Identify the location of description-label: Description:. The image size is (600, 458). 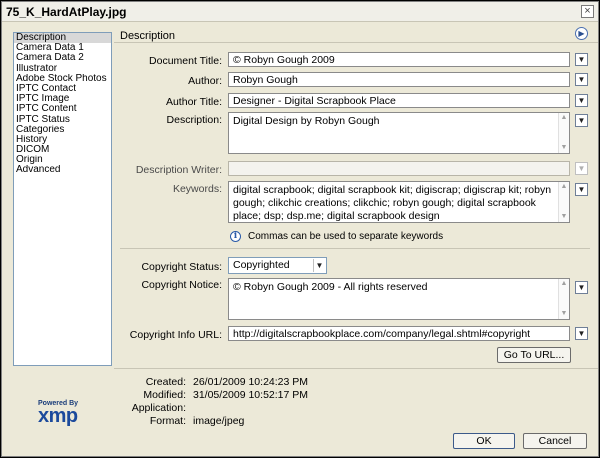
(194, 120).